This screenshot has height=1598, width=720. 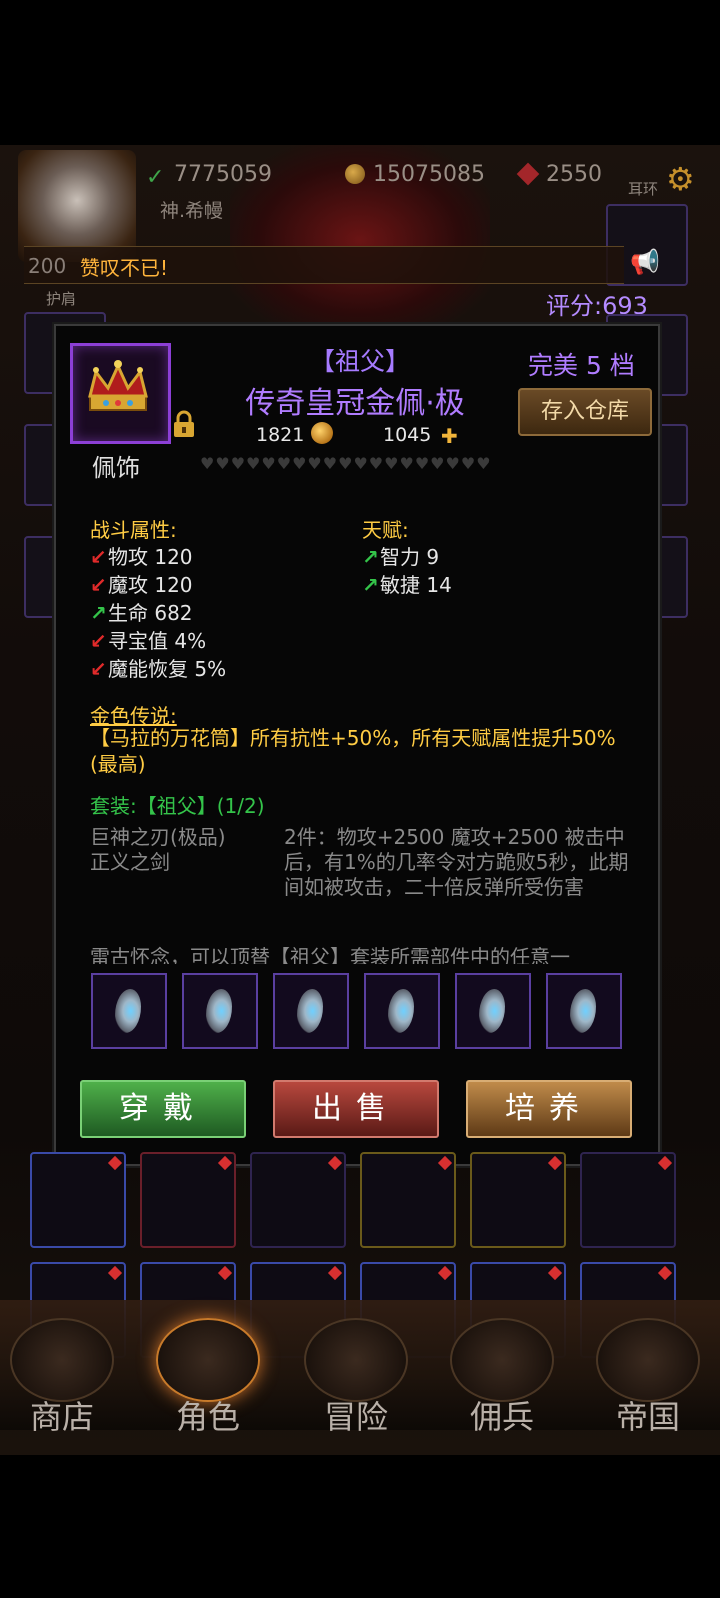 What do you see at coordinates (223, 174) in the screenshot?
I see `stat-green-value: 7775059` at bounding box center [223, 174].